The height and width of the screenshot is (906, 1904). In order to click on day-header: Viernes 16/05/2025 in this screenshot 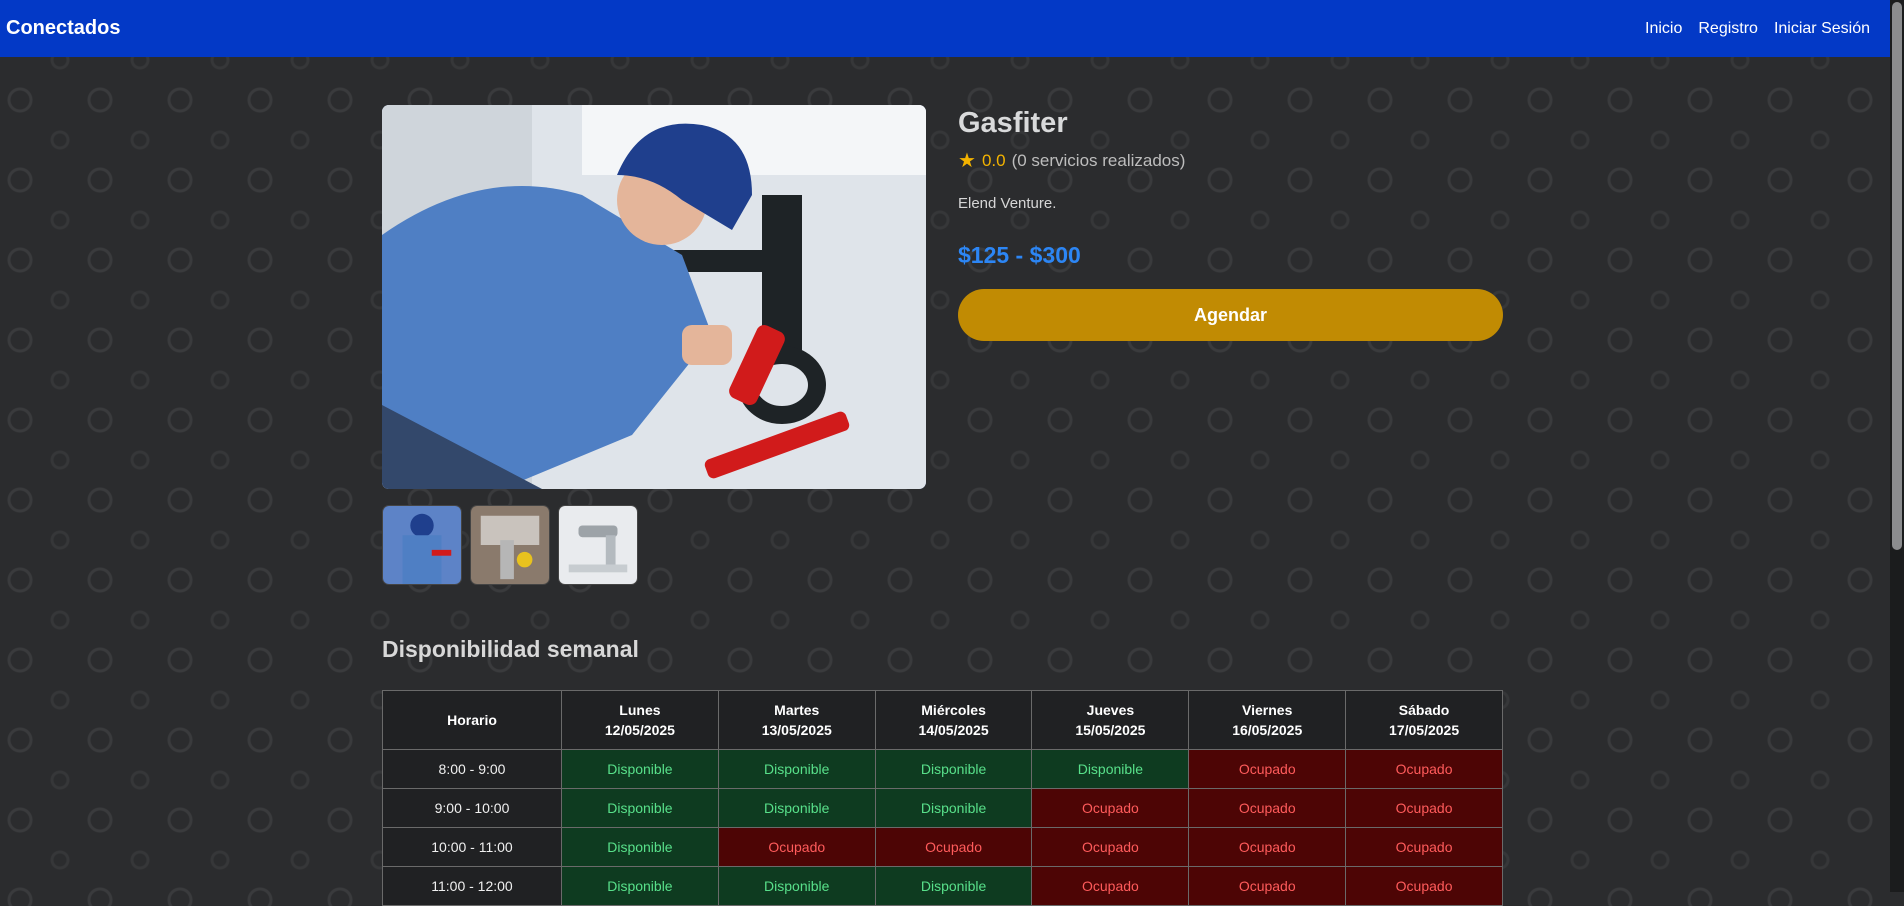, I will do `click(1267, 720)`.